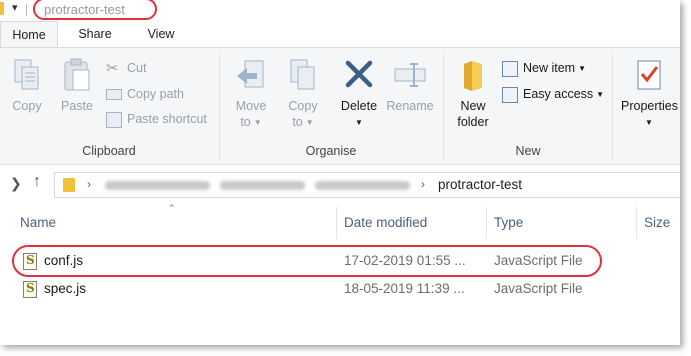 This screenshot has height=356, width=691. Describe the element at coordinates (26, 74) in the screenshot. I see `copy-icon` at that location.